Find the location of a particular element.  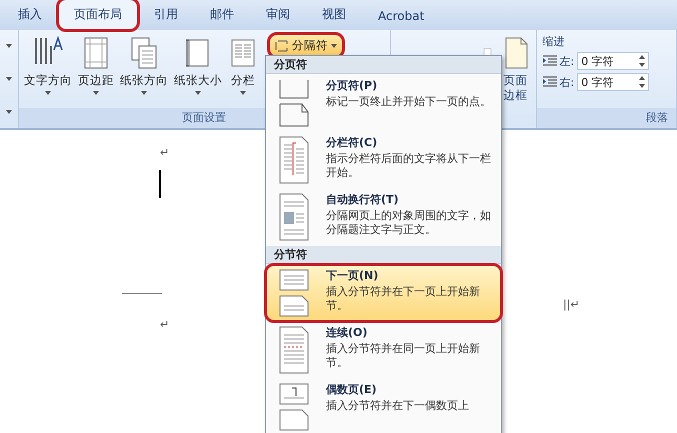

footnote-separator is located at coordinates (142, 293).